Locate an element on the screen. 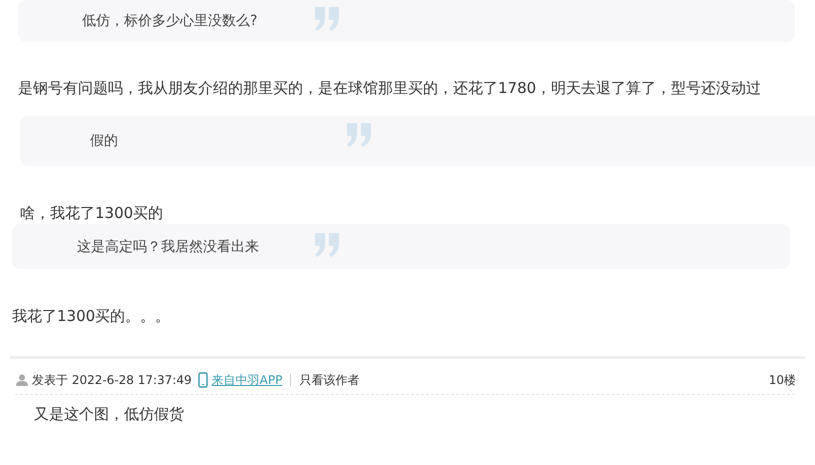  quote-text: 低仿，标价多少心里没数么? is located at coordinates (170, 21).